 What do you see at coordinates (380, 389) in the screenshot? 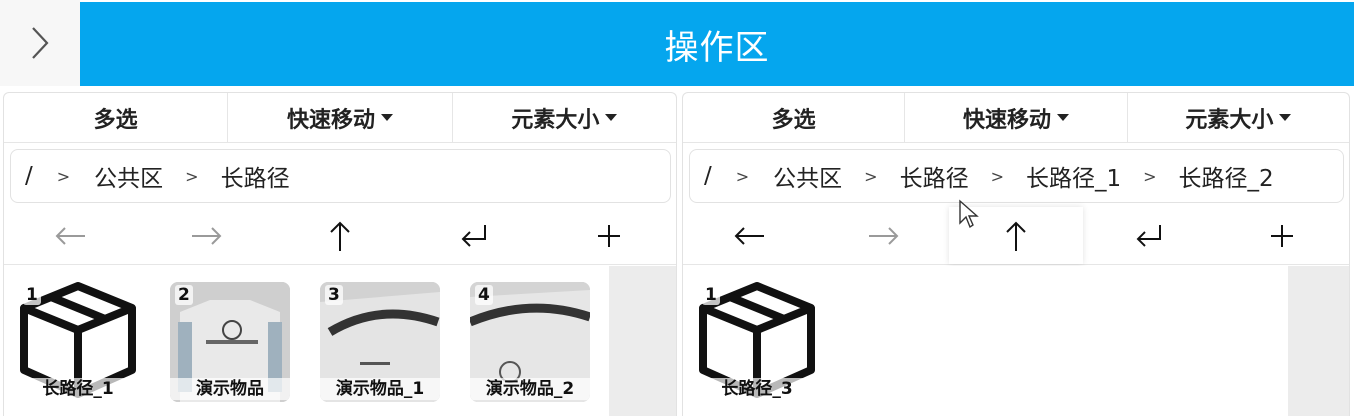
I see `item-label: 演示物品_1` at bounding box center [380, 389].